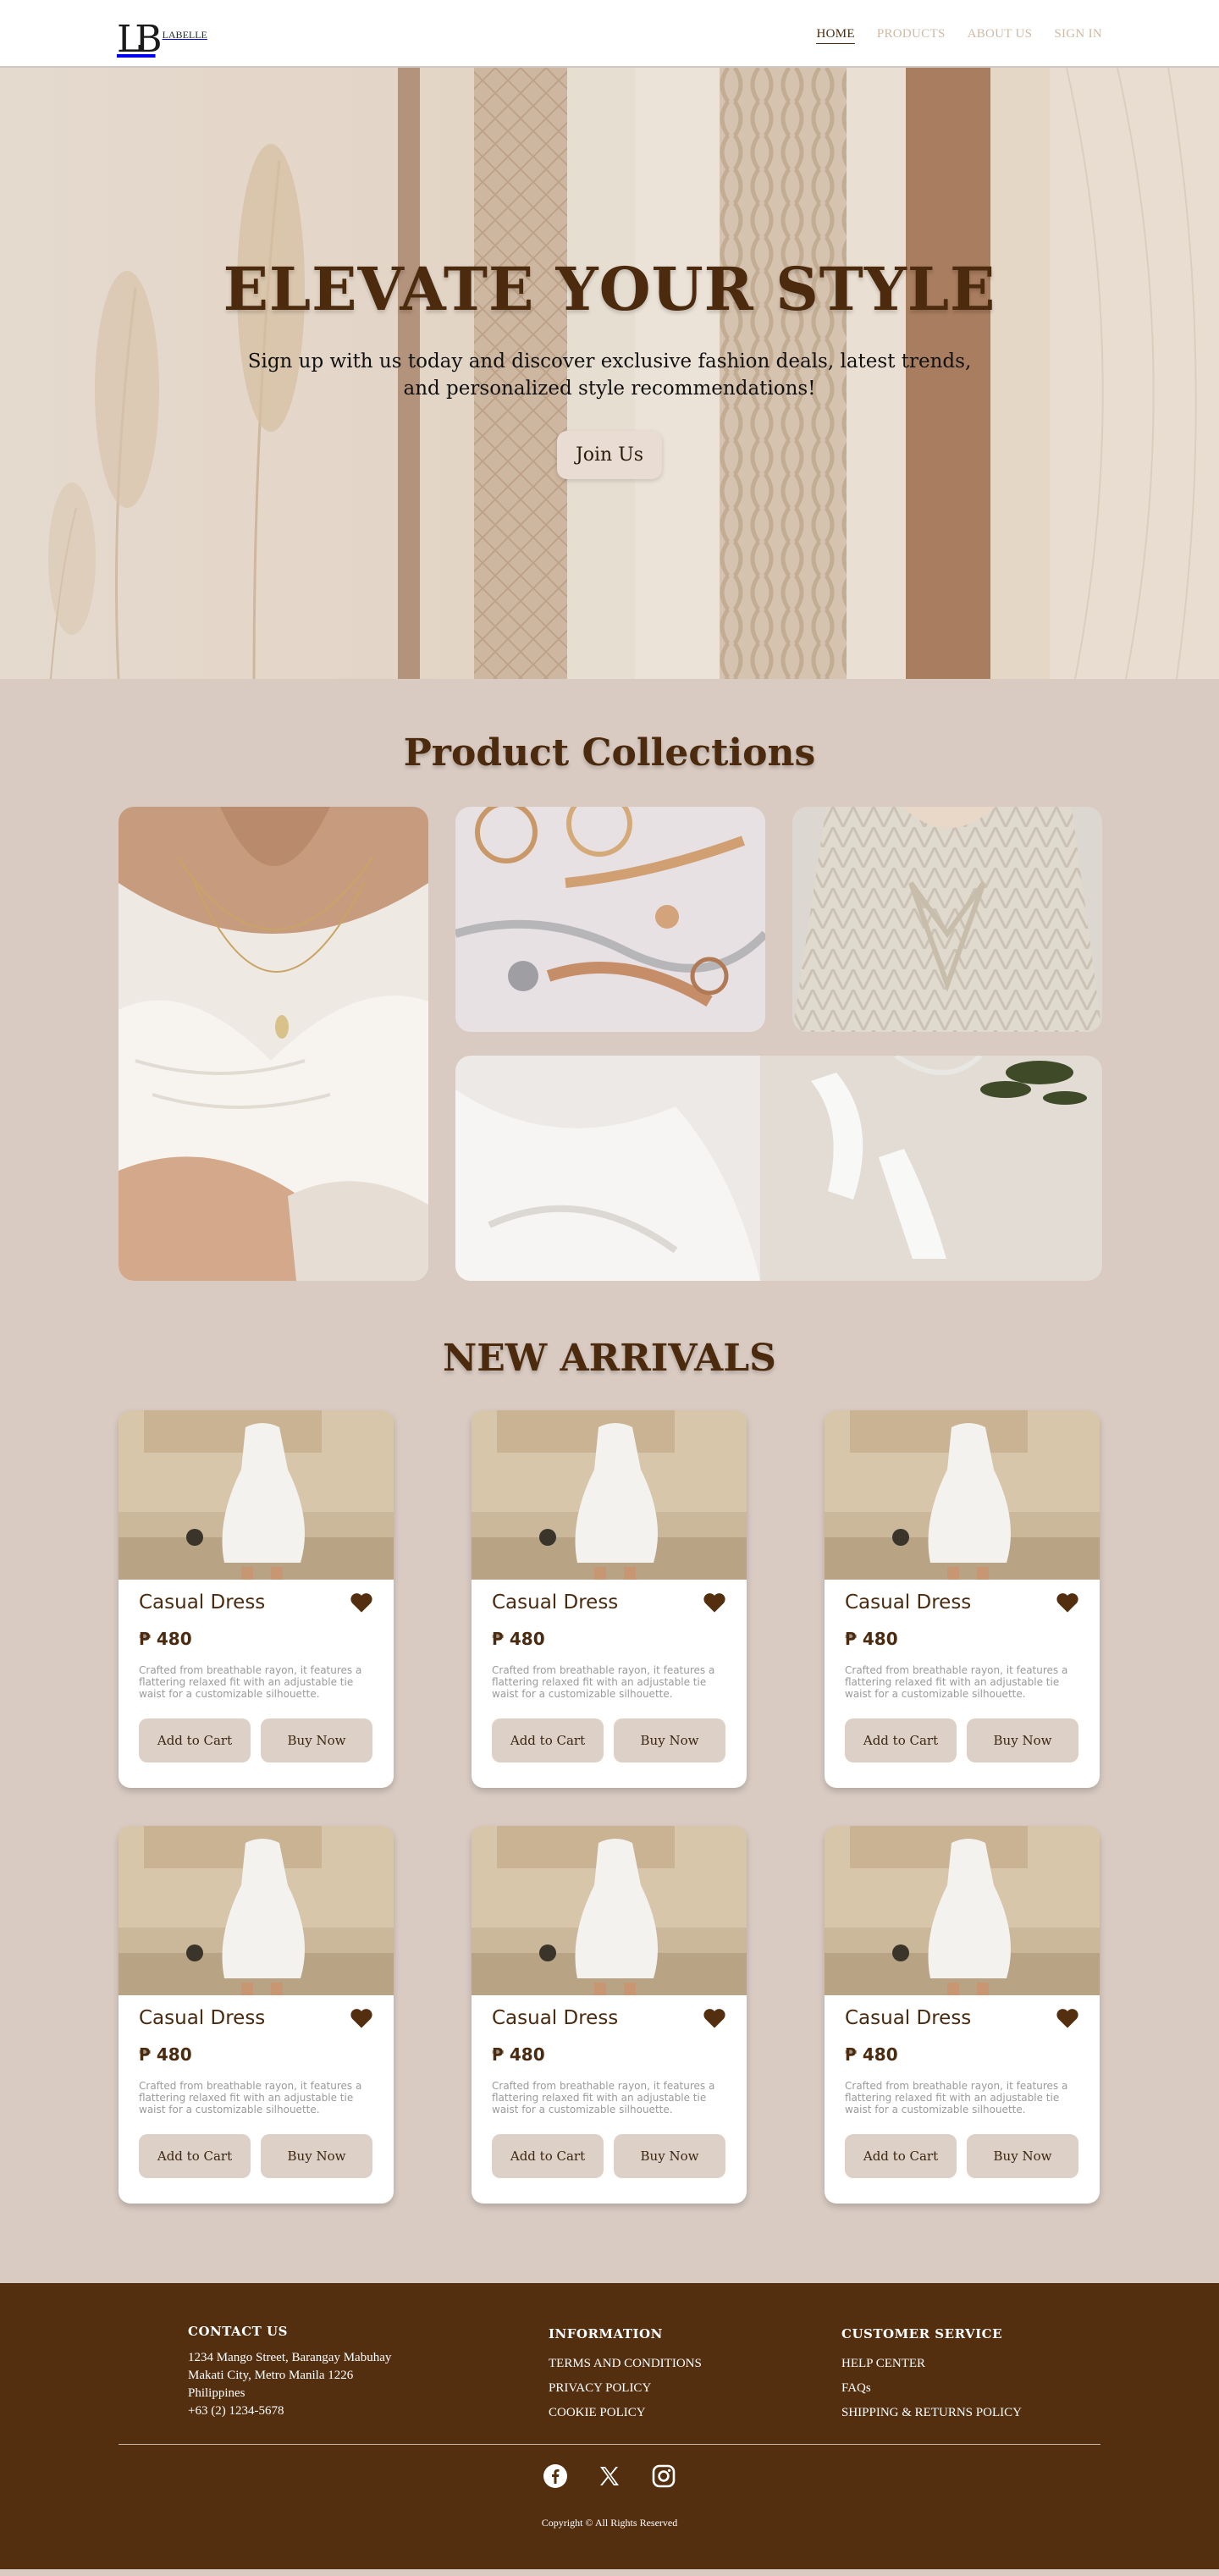 The height and width of the screenshot is (2576, 1219). I want to click on collection-tile-jewelry, so click(610, 919).